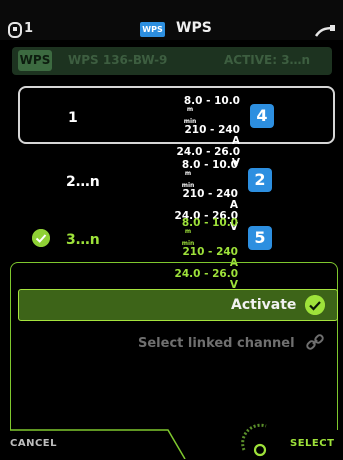  What do you see at coordinates (73, 118) in the screenshot?
I see `channel-label: 1` at bounding box center [73, 118].